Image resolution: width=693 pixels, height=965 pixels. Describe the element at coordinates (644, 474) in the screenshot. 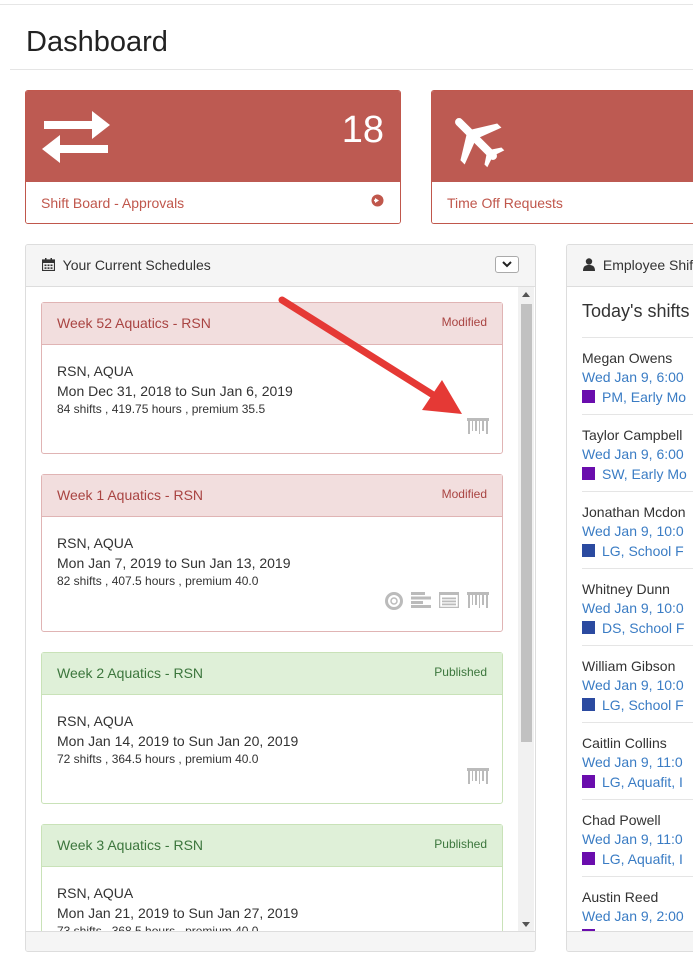

I see `shift-position: SW, Early Mo` at that location.